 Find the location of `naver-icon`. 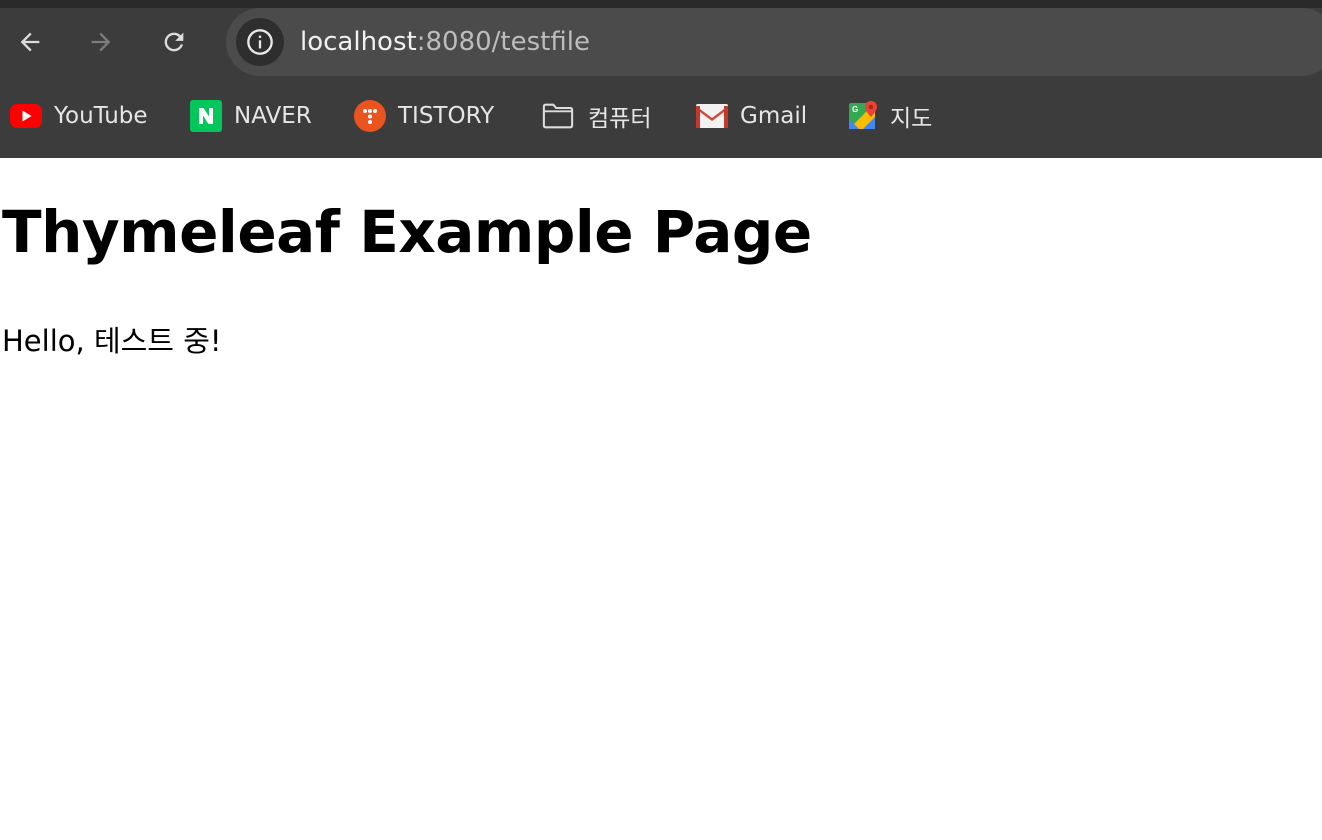

naver-icon is located at coordinates (206, 116).